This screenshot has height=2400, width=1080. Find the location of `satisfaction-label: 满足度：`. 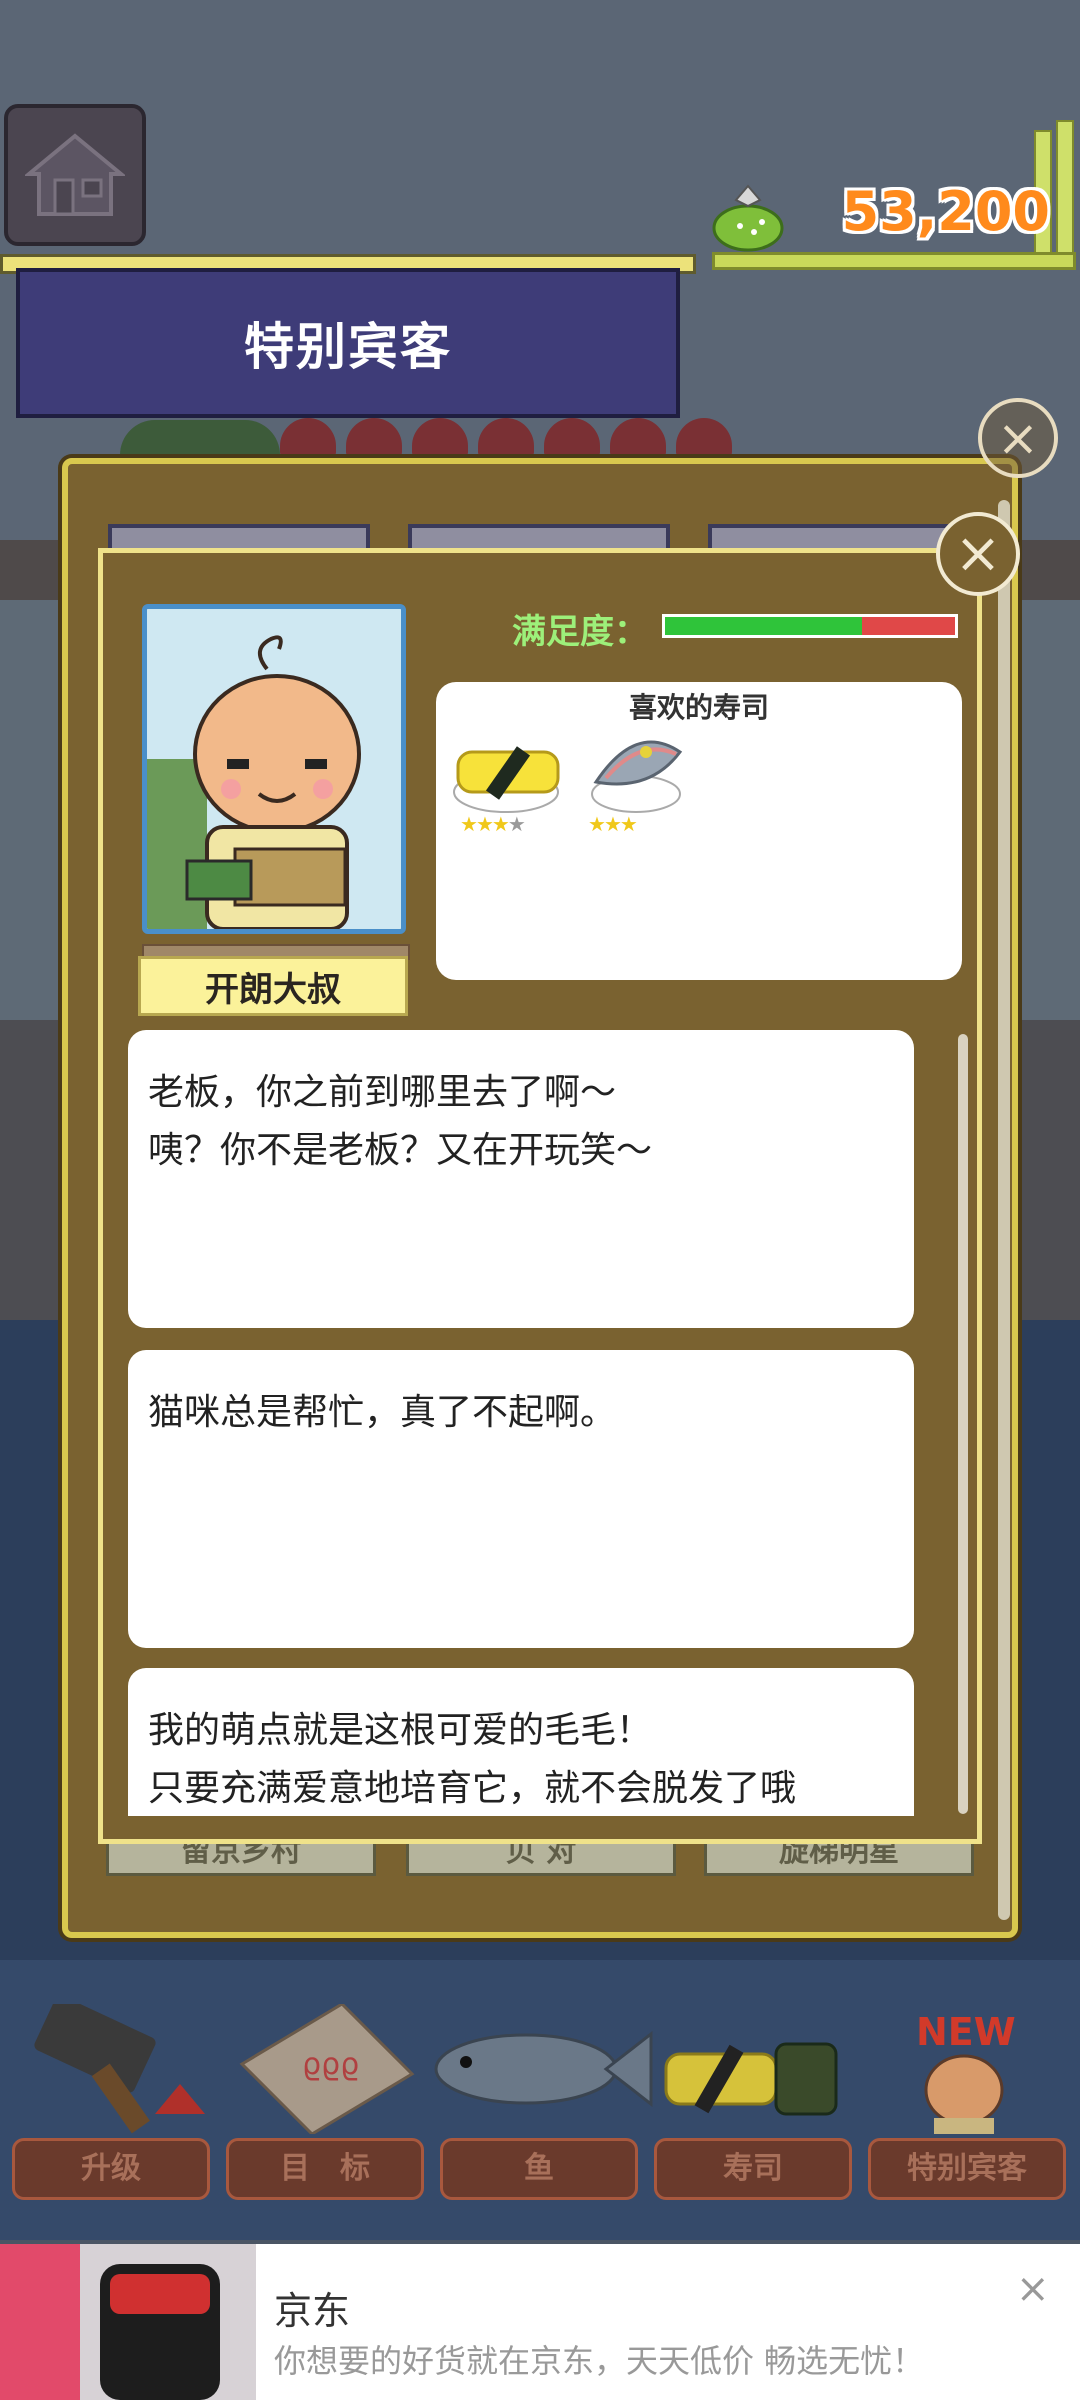

satisfaction-label: 满足度： is located at coordinates (580, 632).